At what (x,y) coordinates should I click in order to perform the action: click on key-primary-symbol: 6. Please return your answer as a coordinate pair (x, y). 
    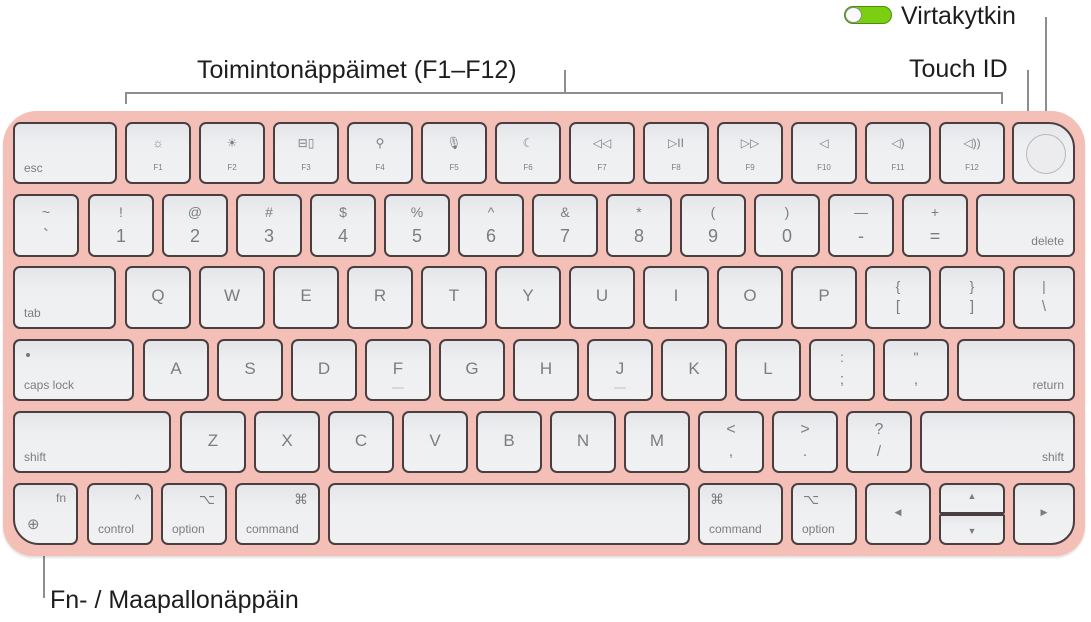
    Looking at the image, I should click on (490, 236).